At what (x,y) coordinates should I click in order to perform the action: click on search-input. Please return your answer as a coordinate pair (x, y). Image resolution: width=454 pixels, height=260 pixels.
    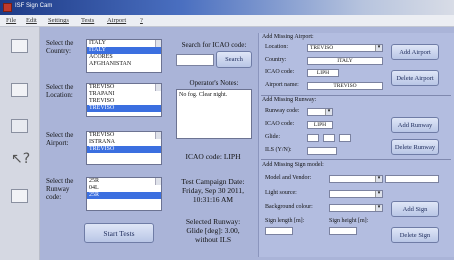
    Looking at the image, I should click on (195, 60).